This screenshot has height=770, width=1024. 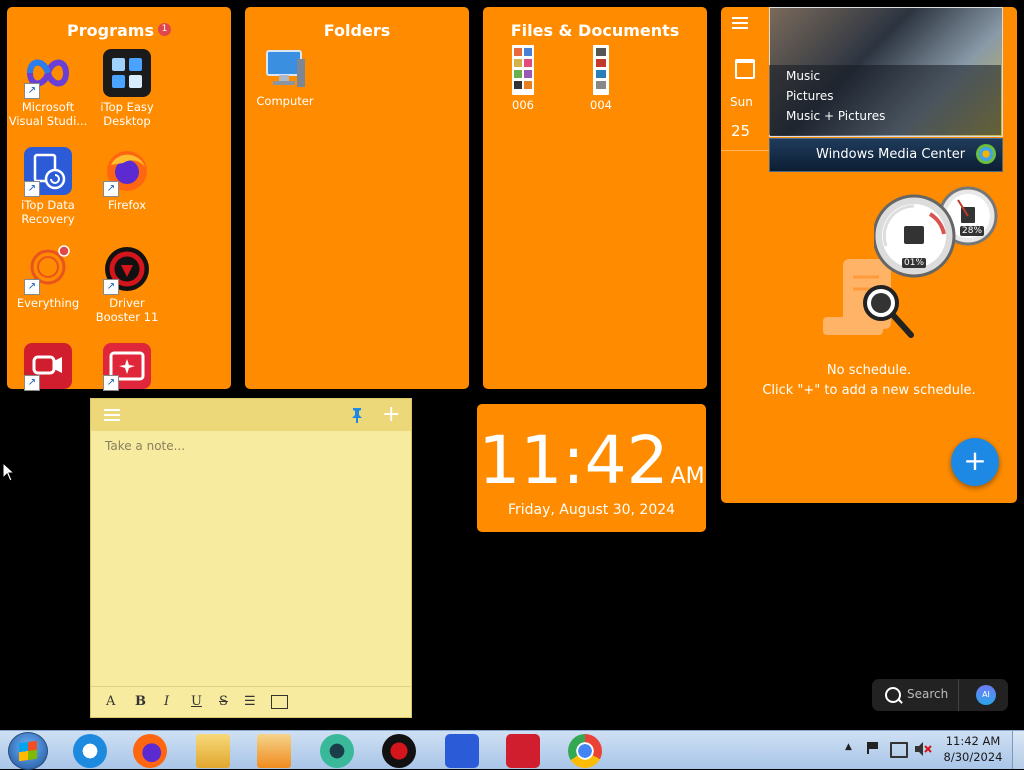 What do you see at coordinates (223, 701) in the screenshot?
I see `strikethrough-icon: S` at bounding box center [223, 701].